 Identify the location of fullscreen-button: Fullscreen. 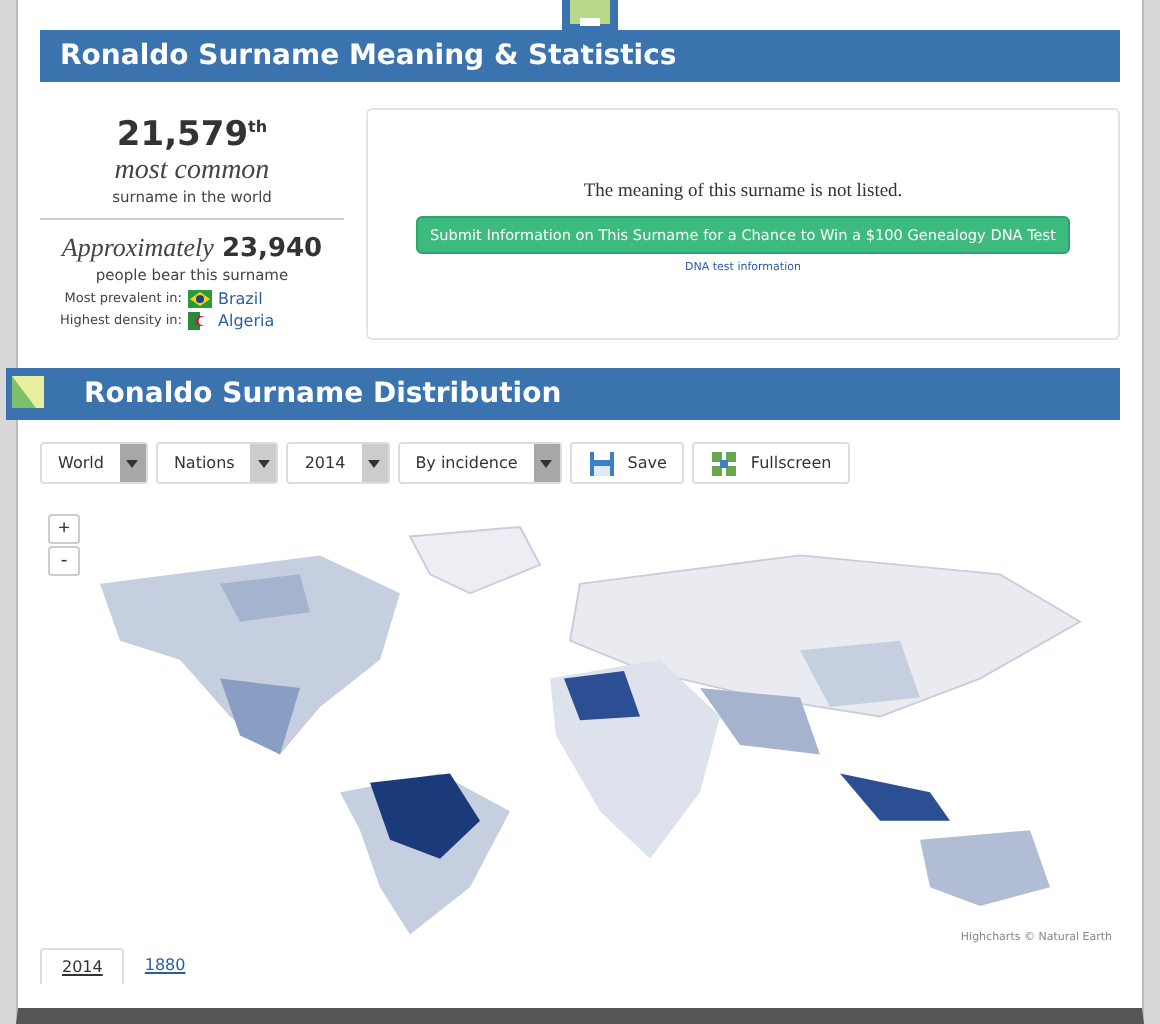
(771, 463).